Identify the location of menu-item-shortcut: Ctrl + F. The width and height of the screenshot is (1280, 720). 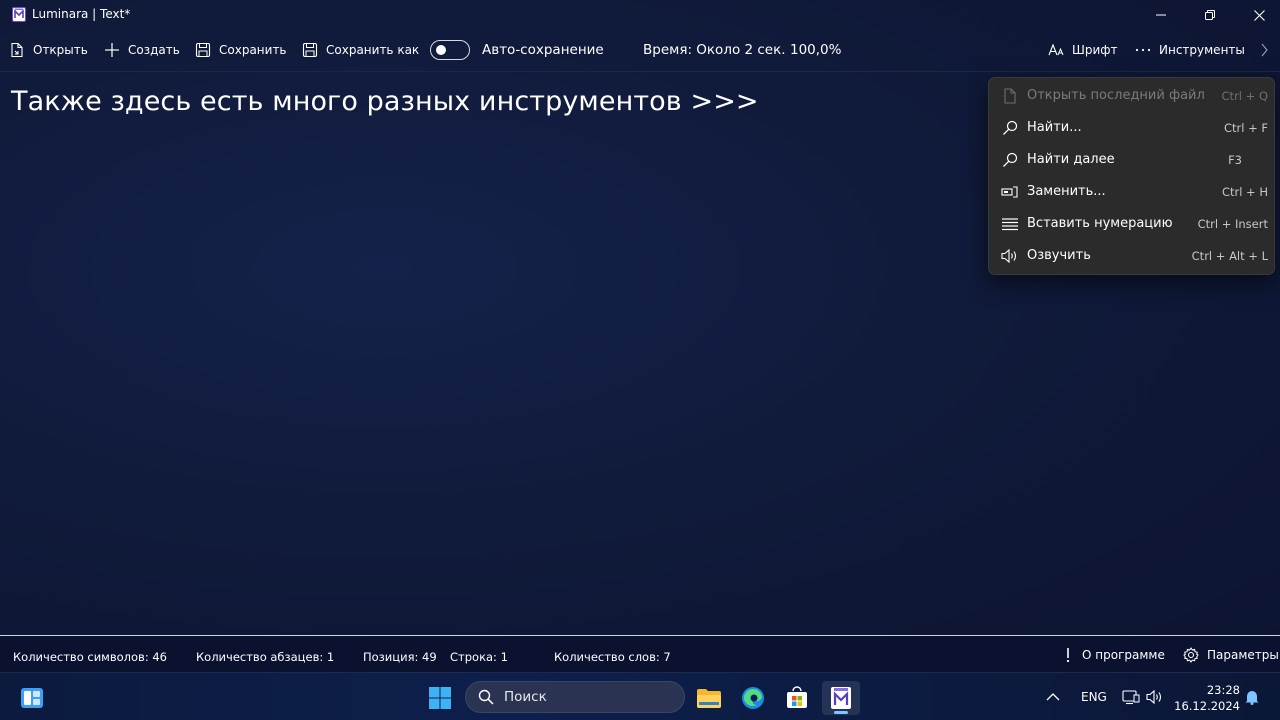
(1245, 128).